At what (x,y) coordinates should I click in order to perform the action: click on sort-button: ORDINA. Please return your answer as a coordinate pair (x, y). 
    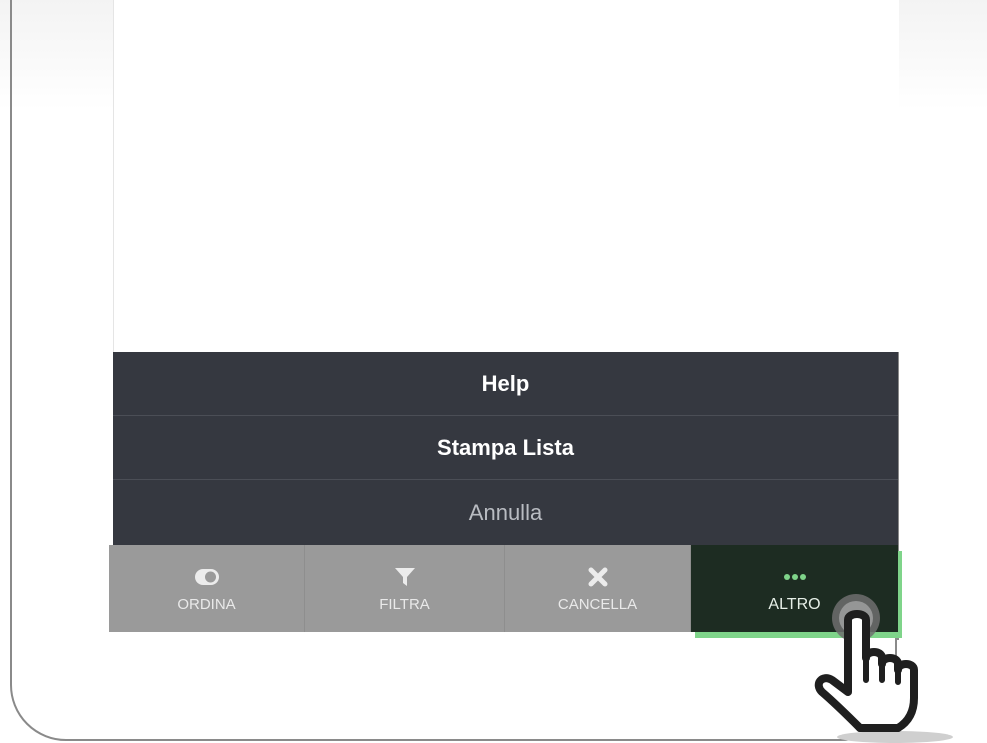
    Looking at the image, I should click on (207, 588).